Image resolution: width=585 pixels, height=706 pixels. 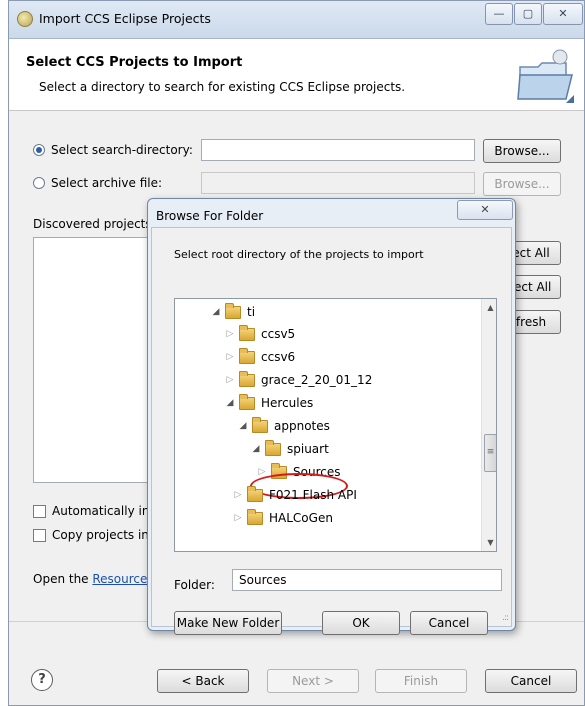 I want to click on tree-item-appnotes: ◢ appnotes, so click(x=284, y=426).